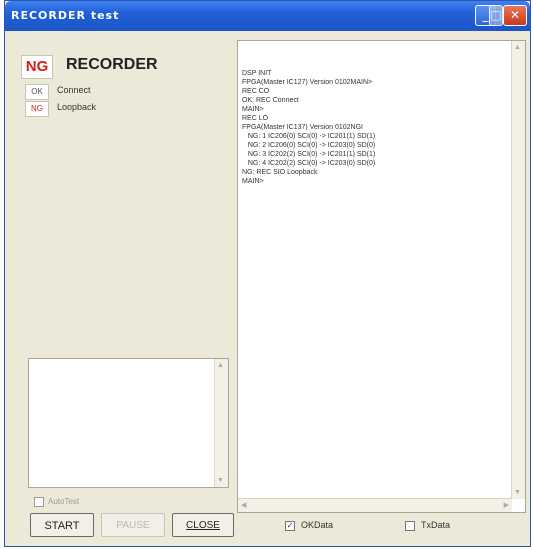 Image resolution: width=533 pixels, height=549 pixels. I want to click on close-icon: ✕, so click(515, 15).